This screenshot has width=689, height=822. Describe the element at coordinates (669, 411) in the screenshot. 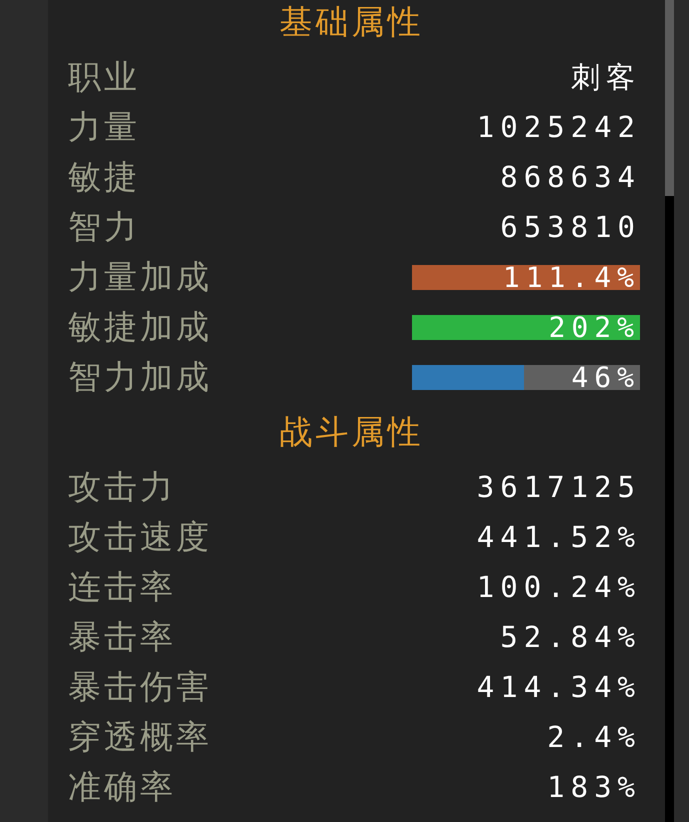

I see `scrollbar-track` at that location.